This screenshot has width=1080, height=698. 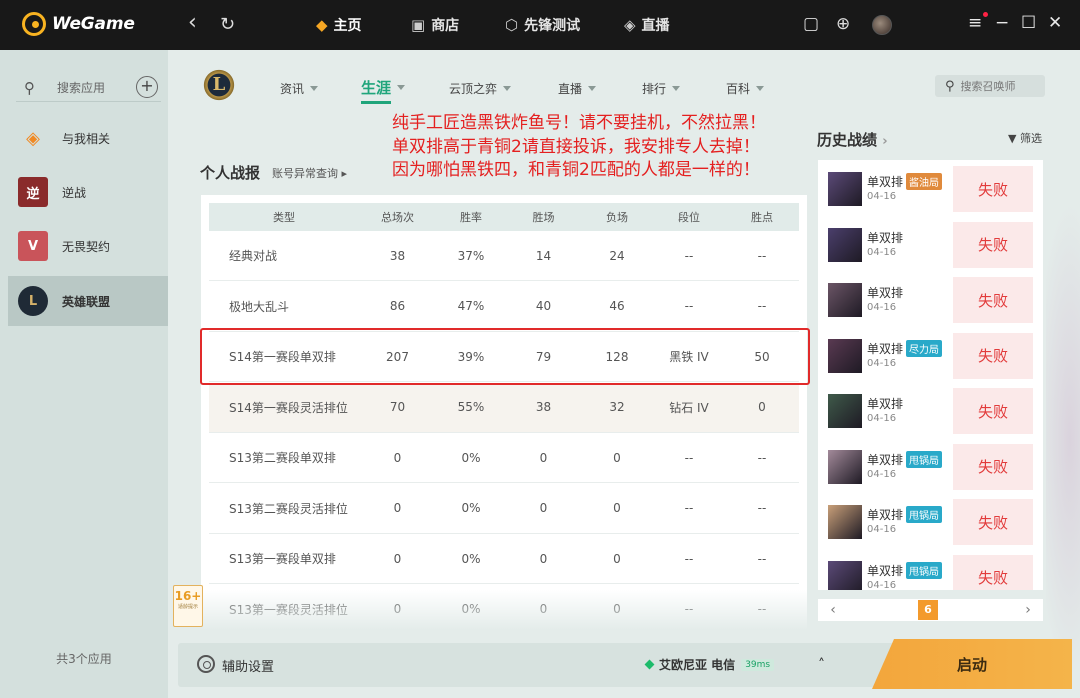 What do you see at coordinates (654, 89) in the screenshot?
I see `subnav-label: 排行` at bounding box center [654, 89].